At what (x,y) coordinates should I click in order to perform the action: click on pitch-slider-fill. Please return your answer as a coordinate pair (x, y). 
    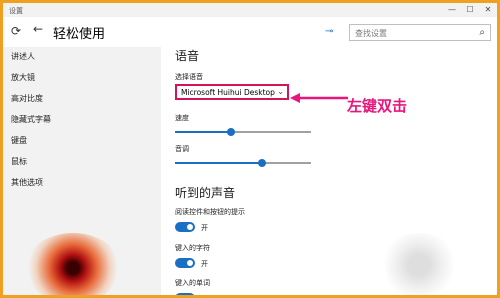
    Looking at the image, I should click on (219, 163).